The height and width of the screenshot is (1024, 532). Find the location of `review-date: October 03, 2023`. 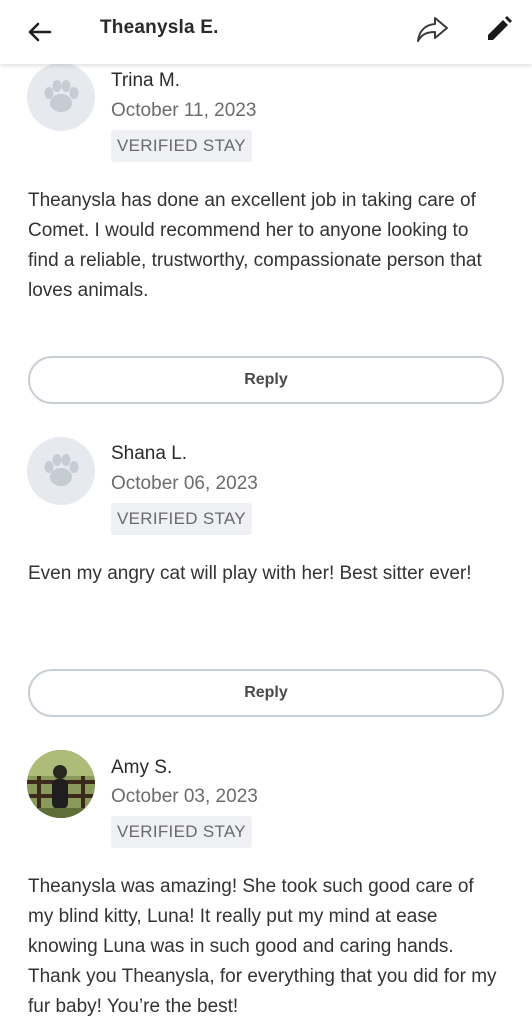

review-date: October 03, 2023 is located at coordinates (184, 796).